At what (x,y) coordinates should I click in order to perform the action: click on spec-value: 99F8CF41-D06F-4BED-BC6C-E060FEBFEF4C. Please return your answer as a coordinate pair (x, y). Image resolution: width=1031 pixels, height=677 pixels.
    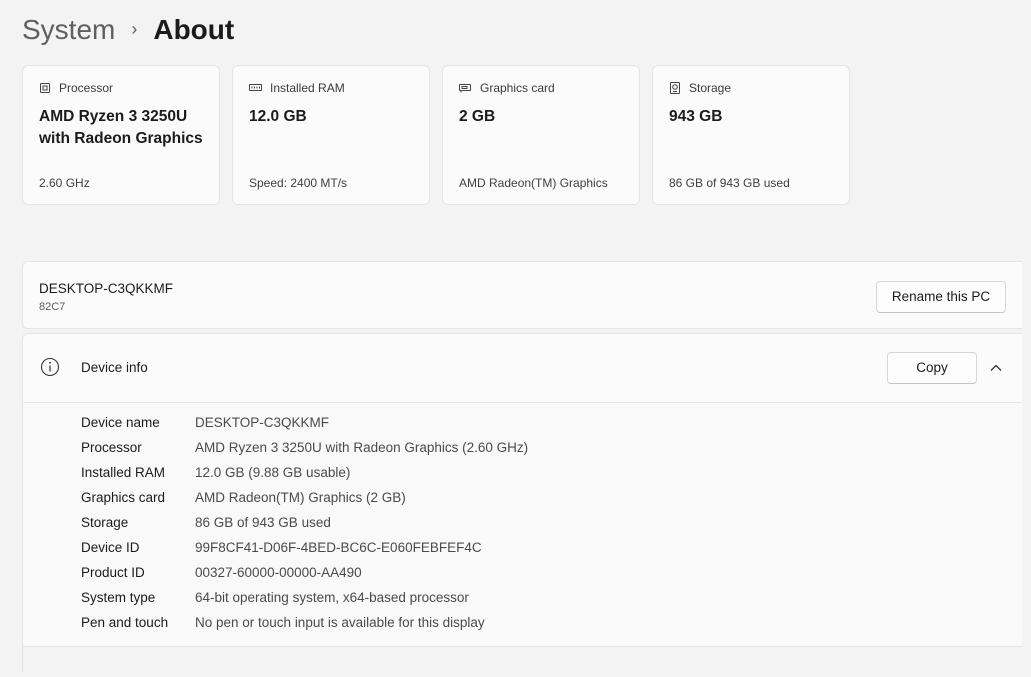
    Looking at the image, I should click on (338, 547).